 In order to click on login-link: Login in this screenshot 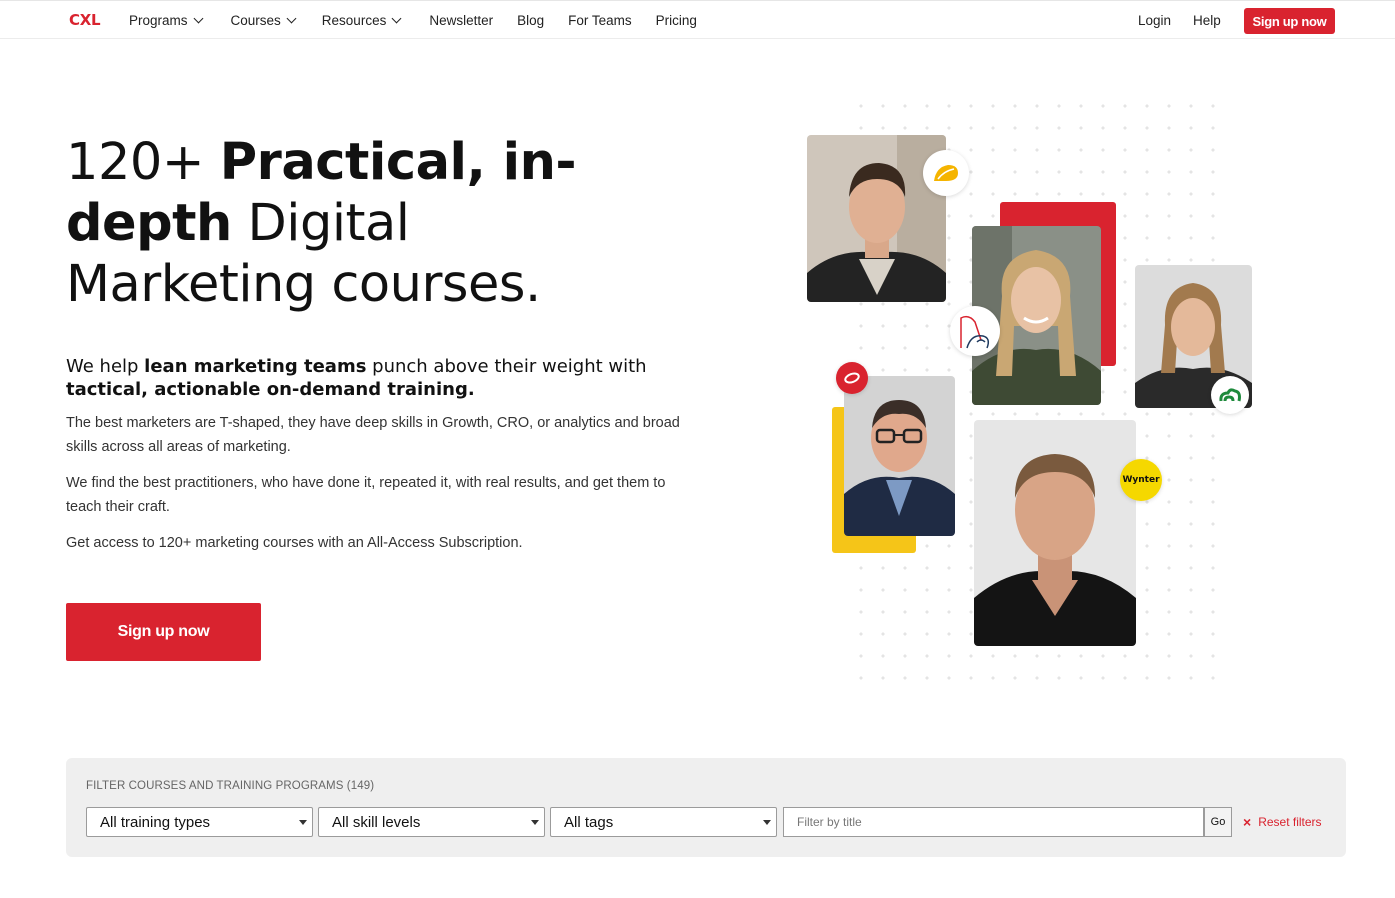, I will do `click(1154, 20)`.